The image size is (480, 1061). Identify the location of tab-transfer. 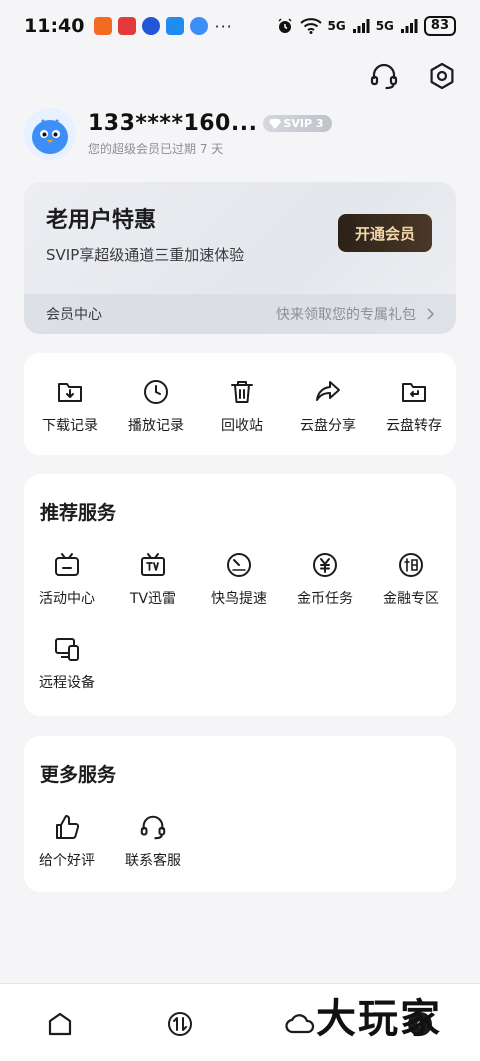
(180, 1024).